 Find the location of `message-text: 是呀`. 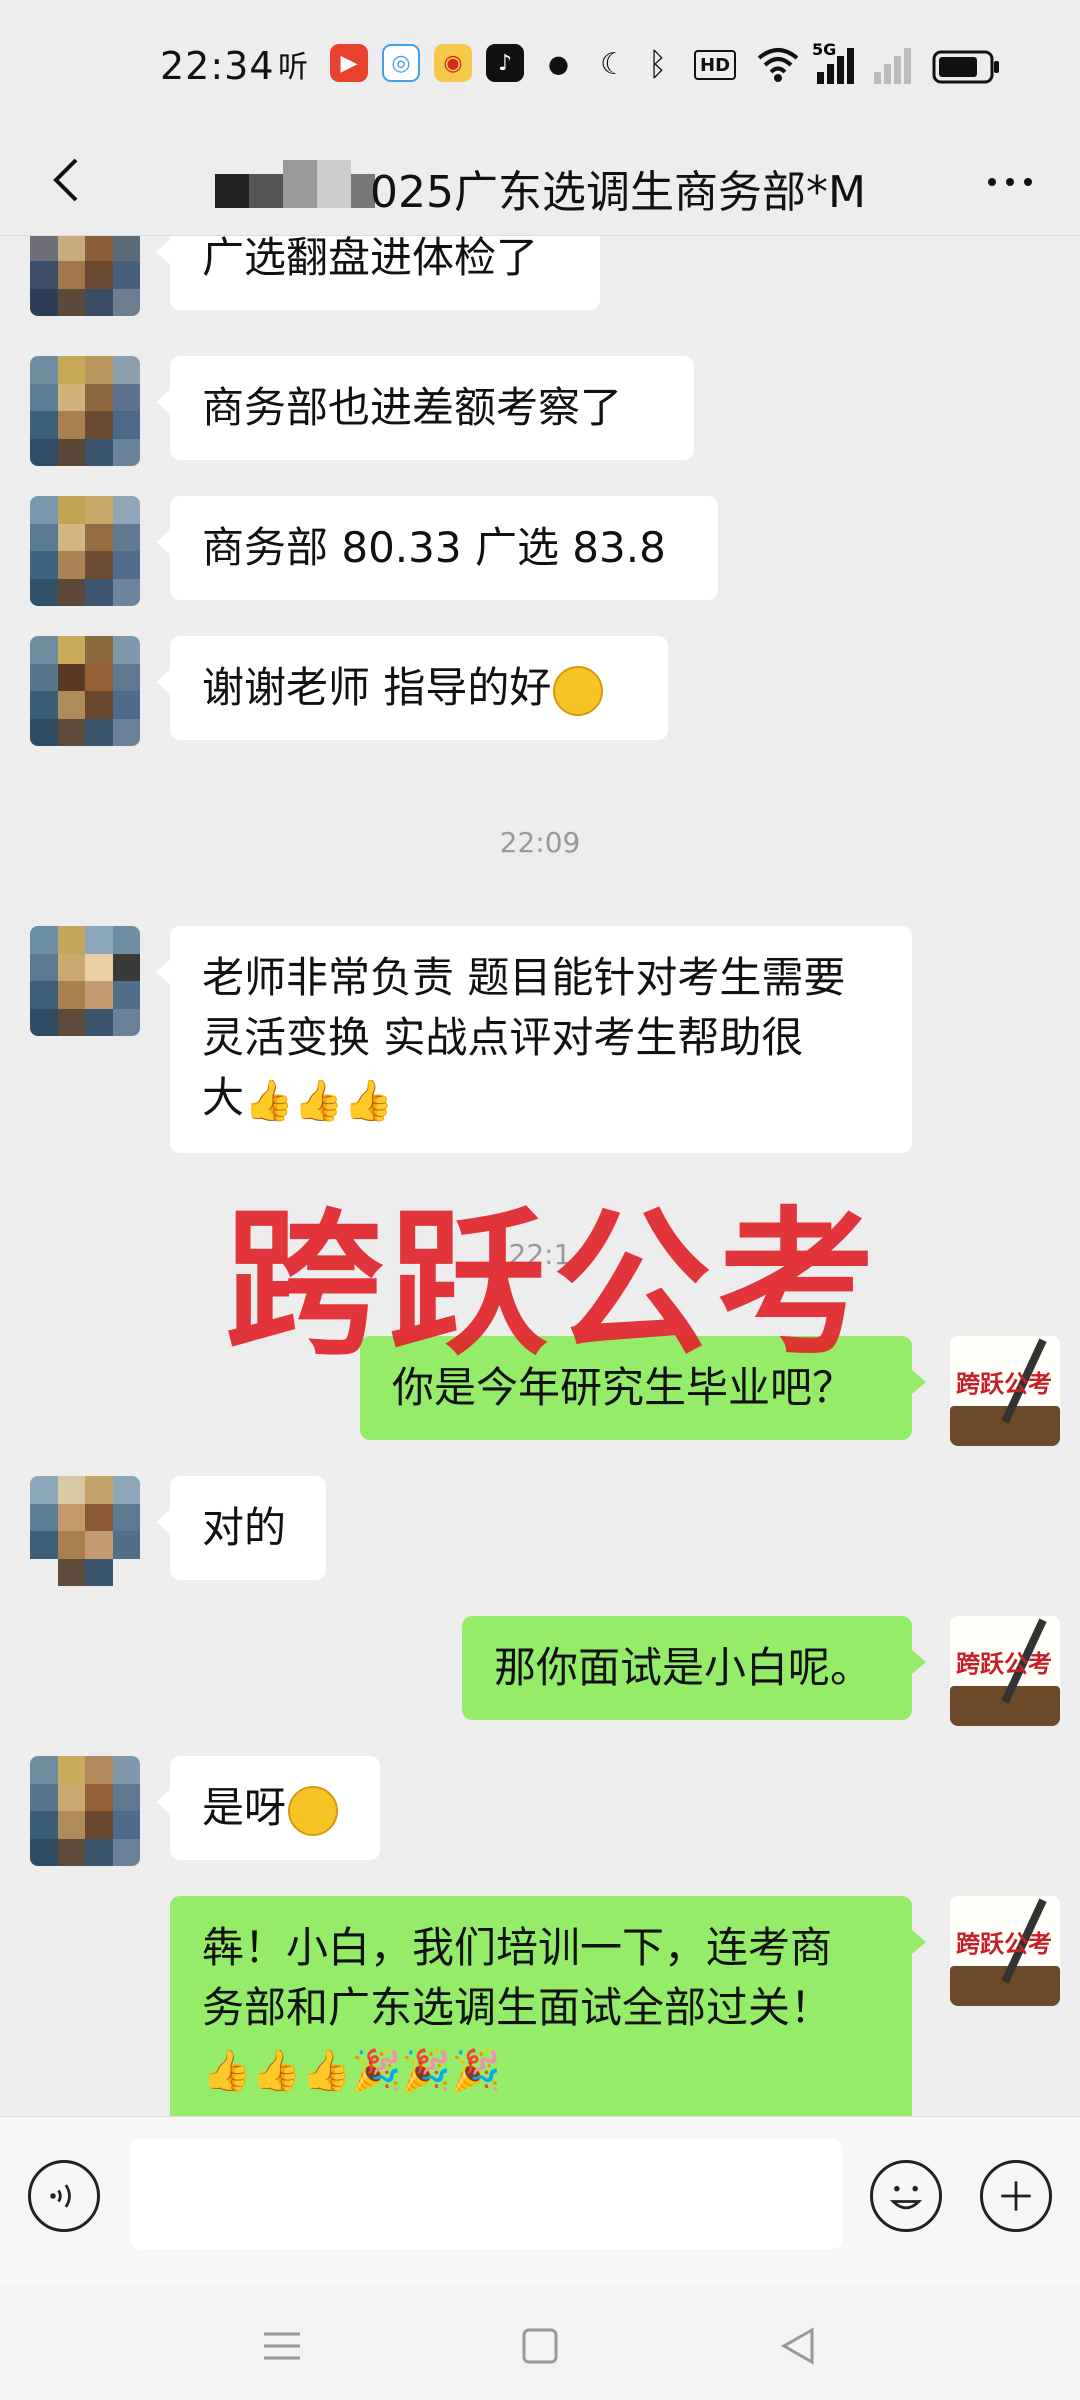

message-text: 是呀 is located at coordinates (244, 1807).